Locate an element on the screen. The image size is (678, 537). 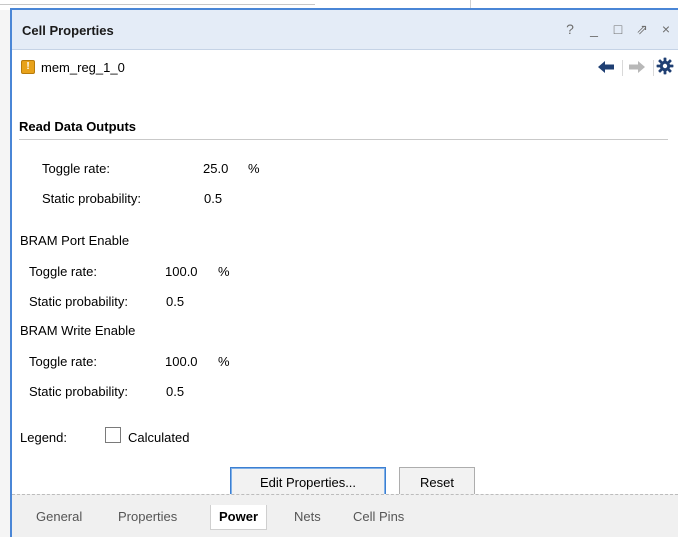
write-toggle-rate-unit: % is located at coordinates (224, 361).